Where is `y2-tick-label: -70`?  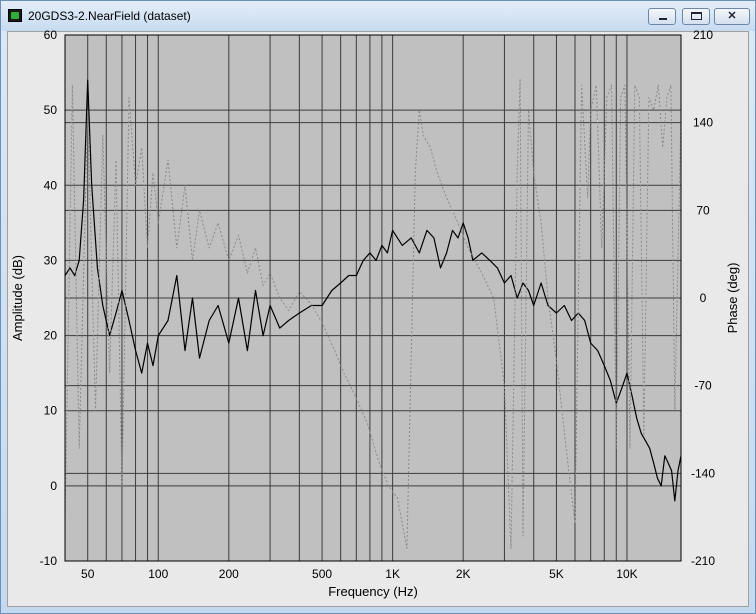 y2-tick-label: -70 is located at coordinates (703, 386).